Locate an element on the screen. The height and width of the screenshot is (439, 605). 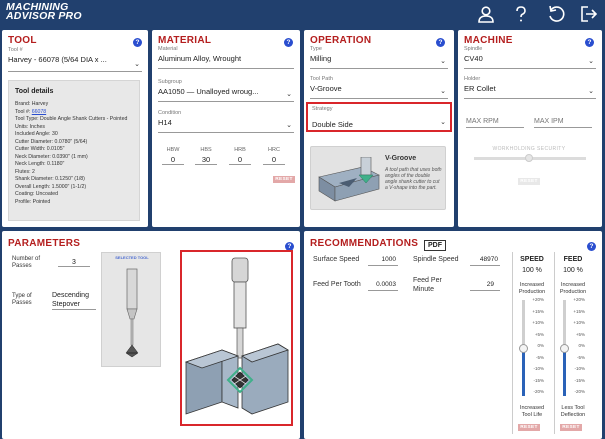
app-logo: MACHINING ADVISOR PRO is located at coordinates (44, 11).